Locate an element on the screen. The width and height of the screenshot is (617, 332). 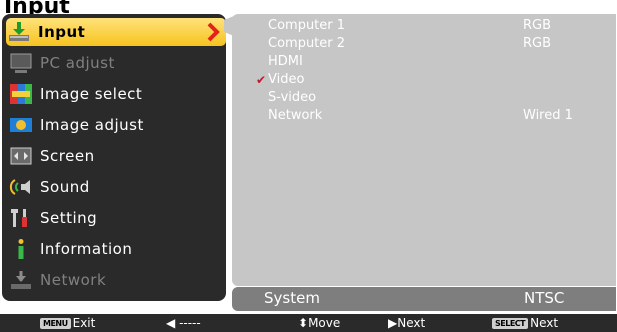
menu-key-icon: MENU is located at coordinates (55, 323).